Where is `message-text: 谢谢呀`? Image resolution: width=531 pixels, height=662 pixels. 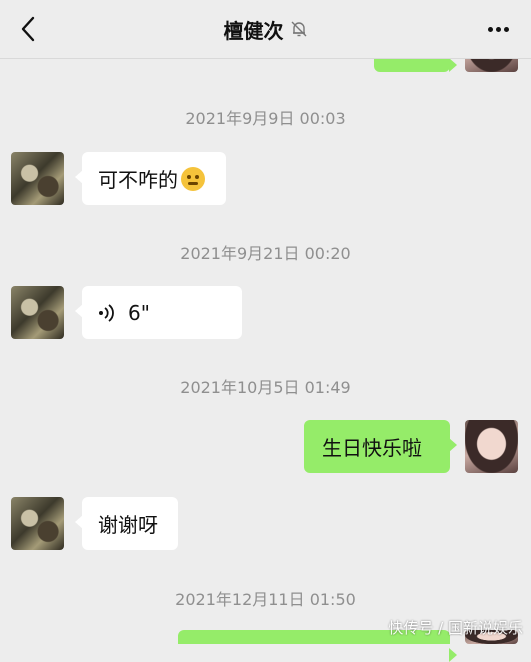 message-text: 谢谢呀 is located at coordinates (128, 525).